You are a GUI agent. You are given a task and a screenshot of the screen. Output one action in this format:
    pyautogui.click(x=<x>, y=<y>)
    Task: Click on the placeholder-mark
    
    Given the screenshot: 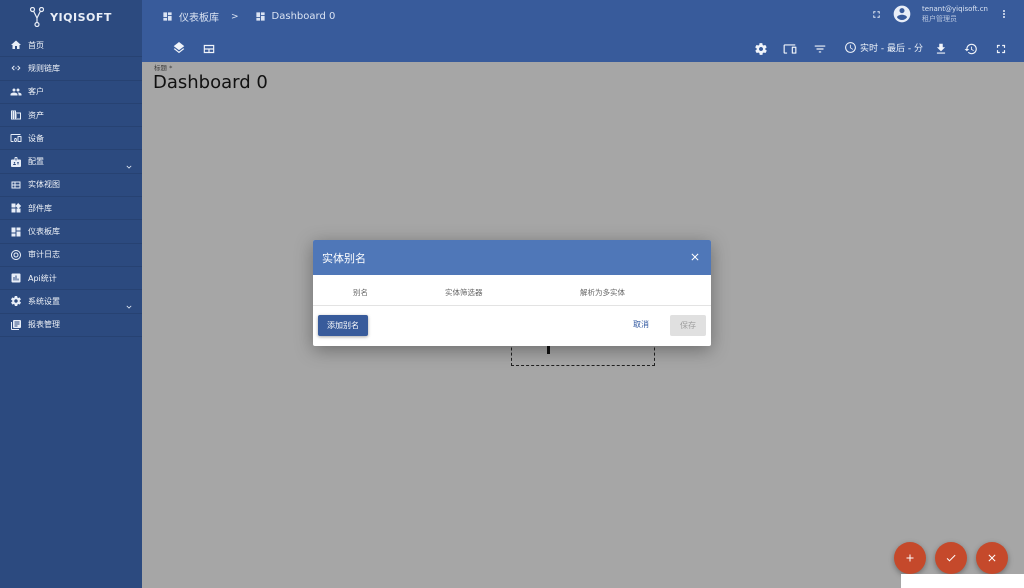 What is the action you would take?
    pyautogui.click(x=548, y=350)
    